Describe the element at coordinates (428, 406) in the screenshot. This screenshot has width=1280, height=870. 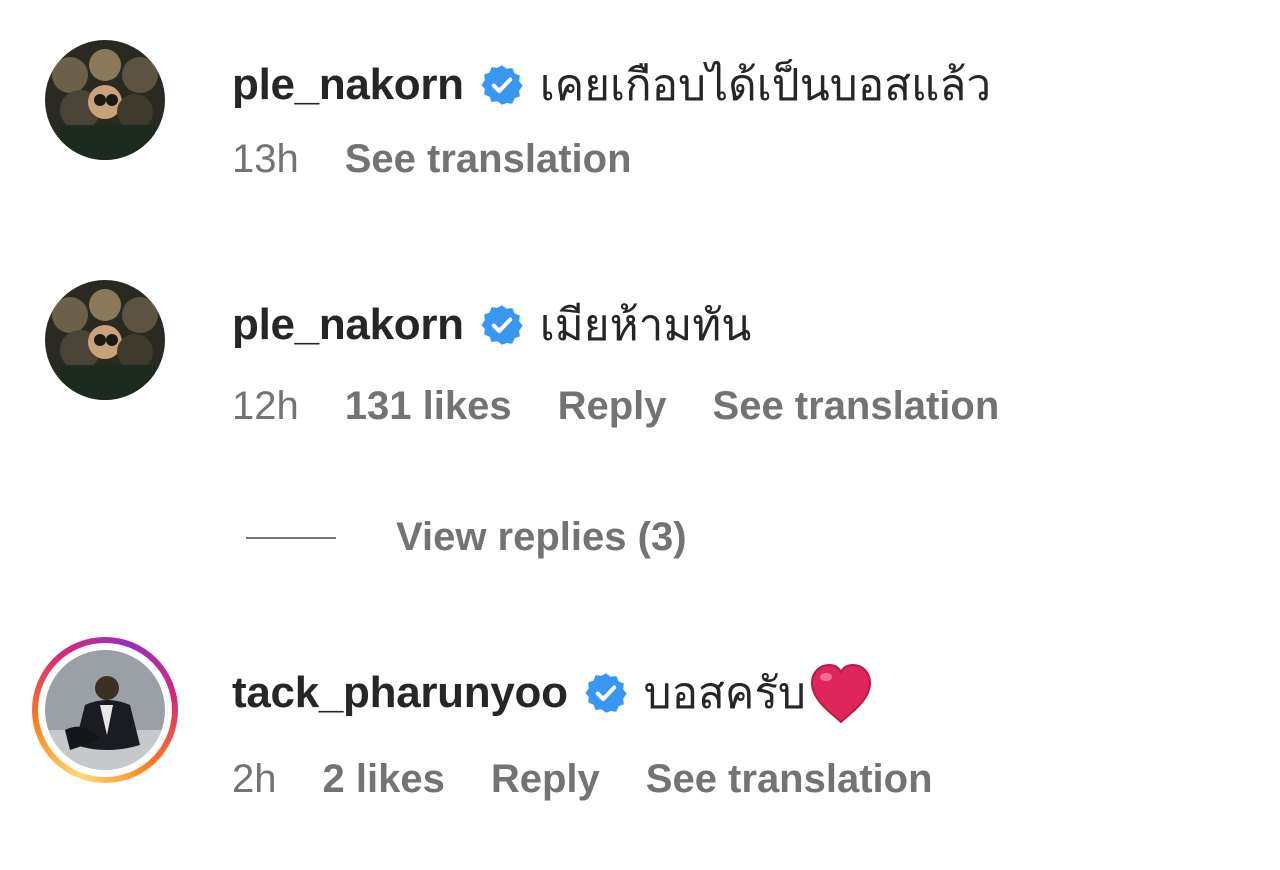
I see `likes-count: 131 likes` at that location.